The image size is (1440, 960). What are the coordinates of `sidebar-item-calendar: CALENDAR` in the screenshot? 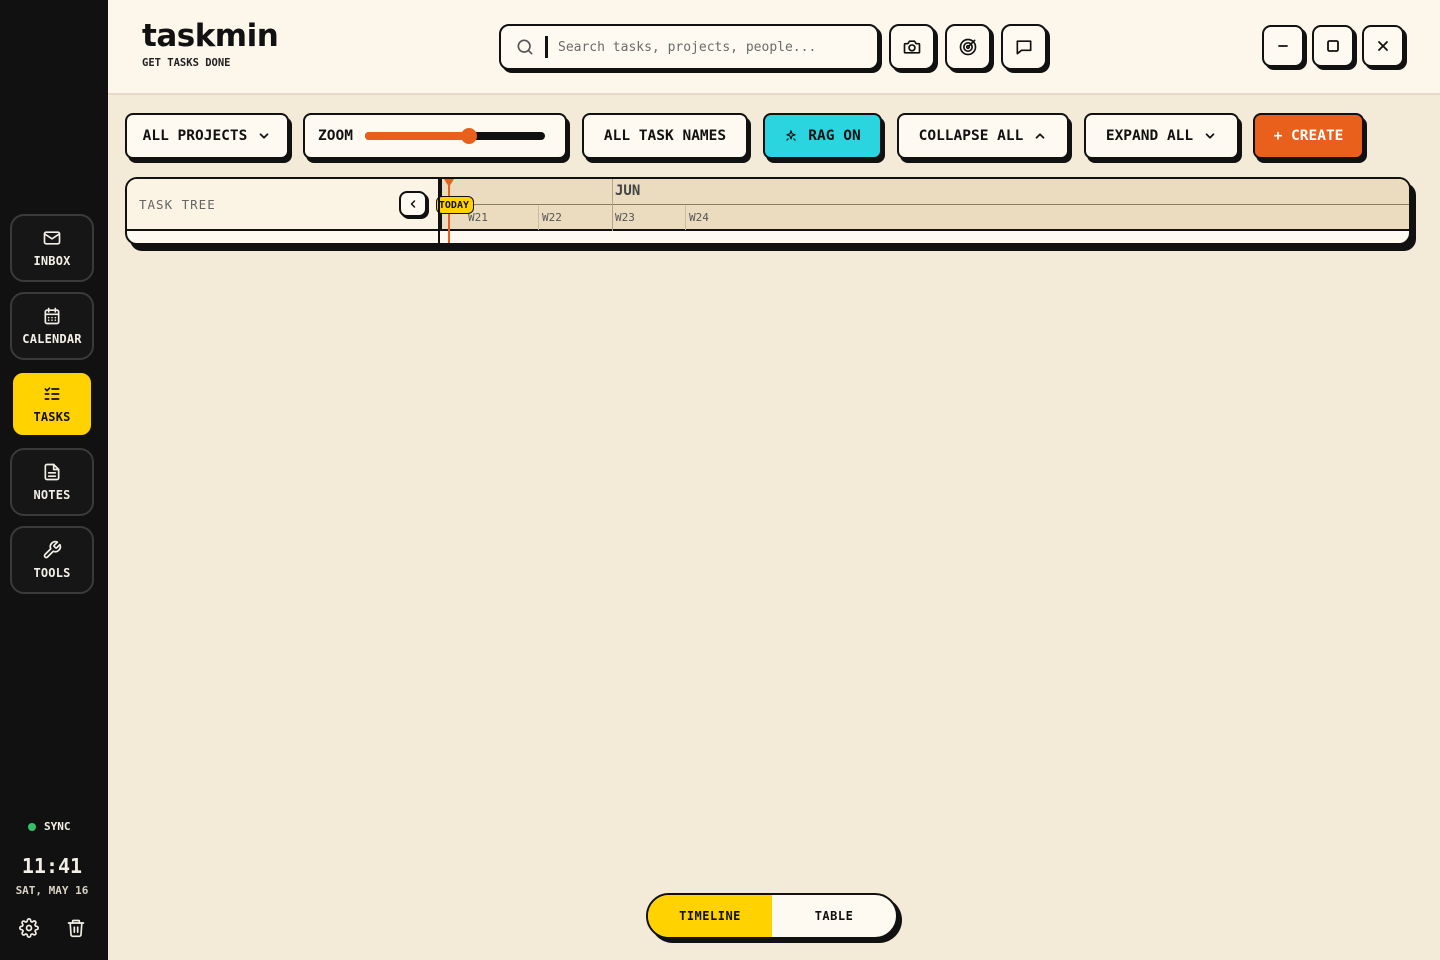 It's located at (52, 326).